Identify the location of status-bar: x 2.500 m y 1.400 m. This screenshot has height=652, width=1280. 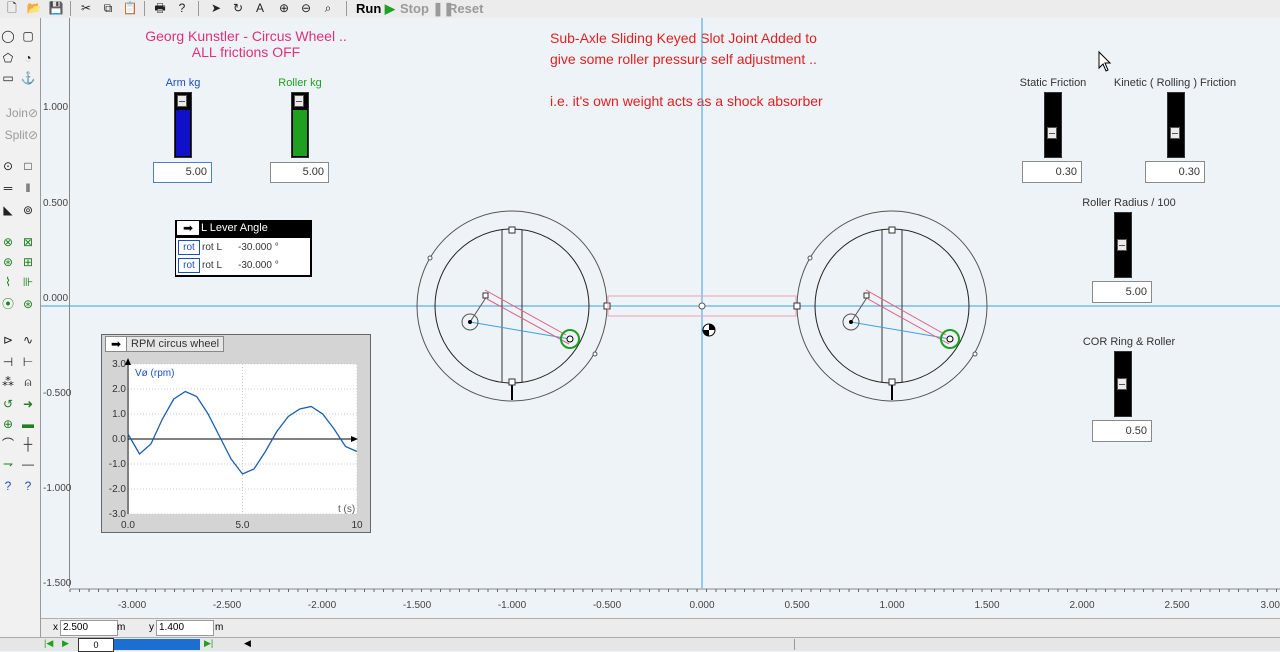
(660, 627).